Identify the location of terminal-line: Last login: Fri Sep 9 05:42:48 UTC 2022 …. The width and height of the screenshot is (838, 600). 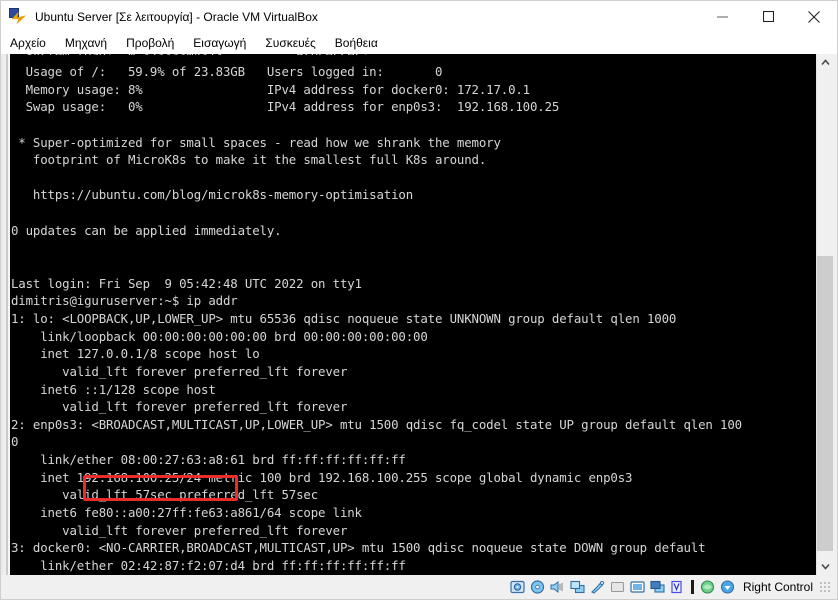
(186, 283).